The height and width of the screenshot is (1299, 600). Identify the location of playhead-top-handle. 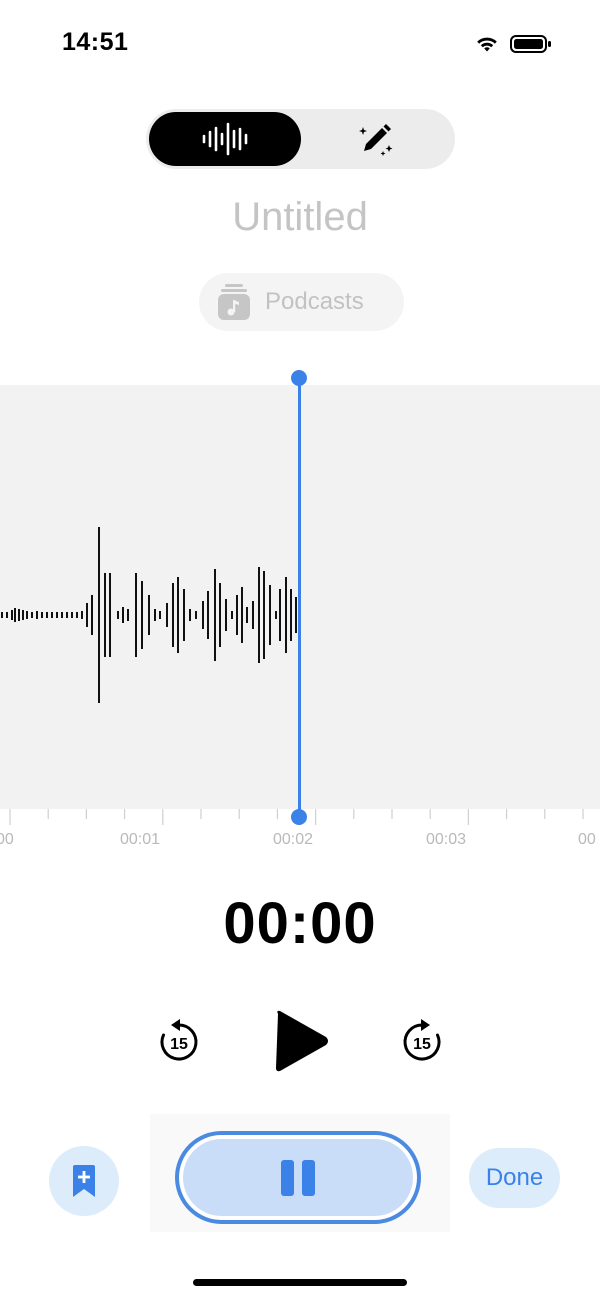
(299, 378).